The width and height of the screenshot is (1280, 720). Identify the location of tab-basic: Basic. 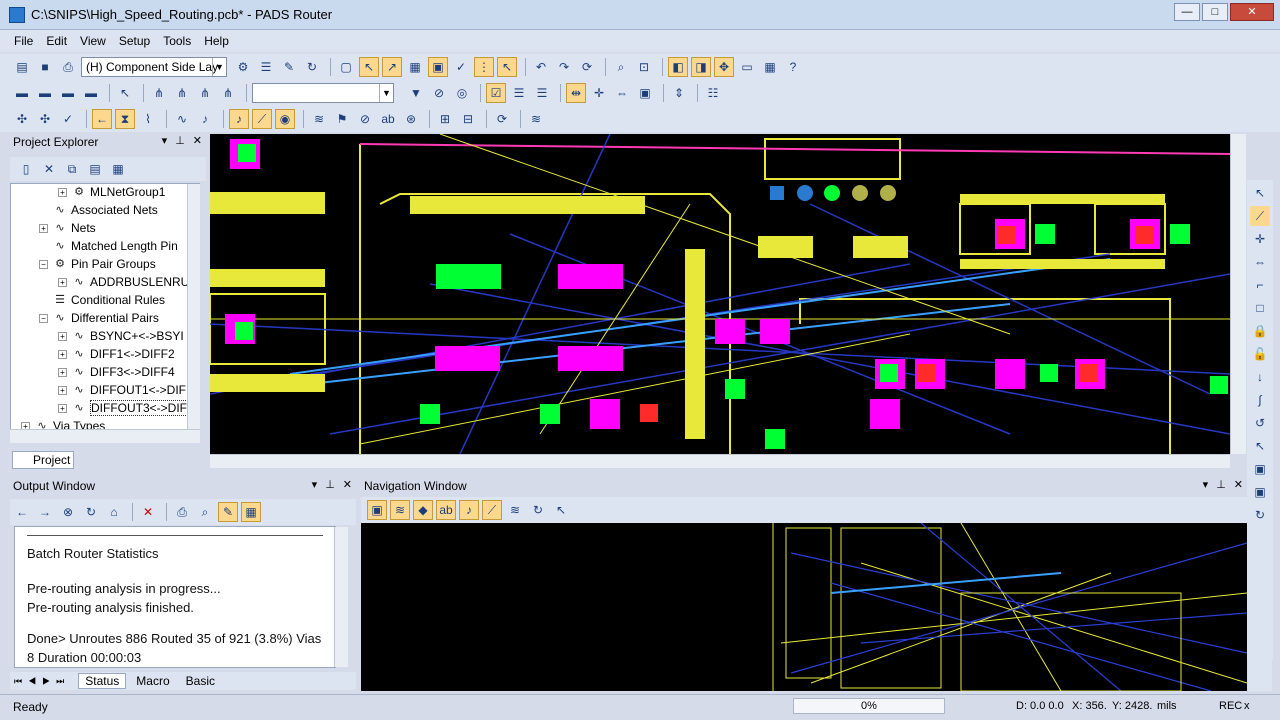
(200, 681).